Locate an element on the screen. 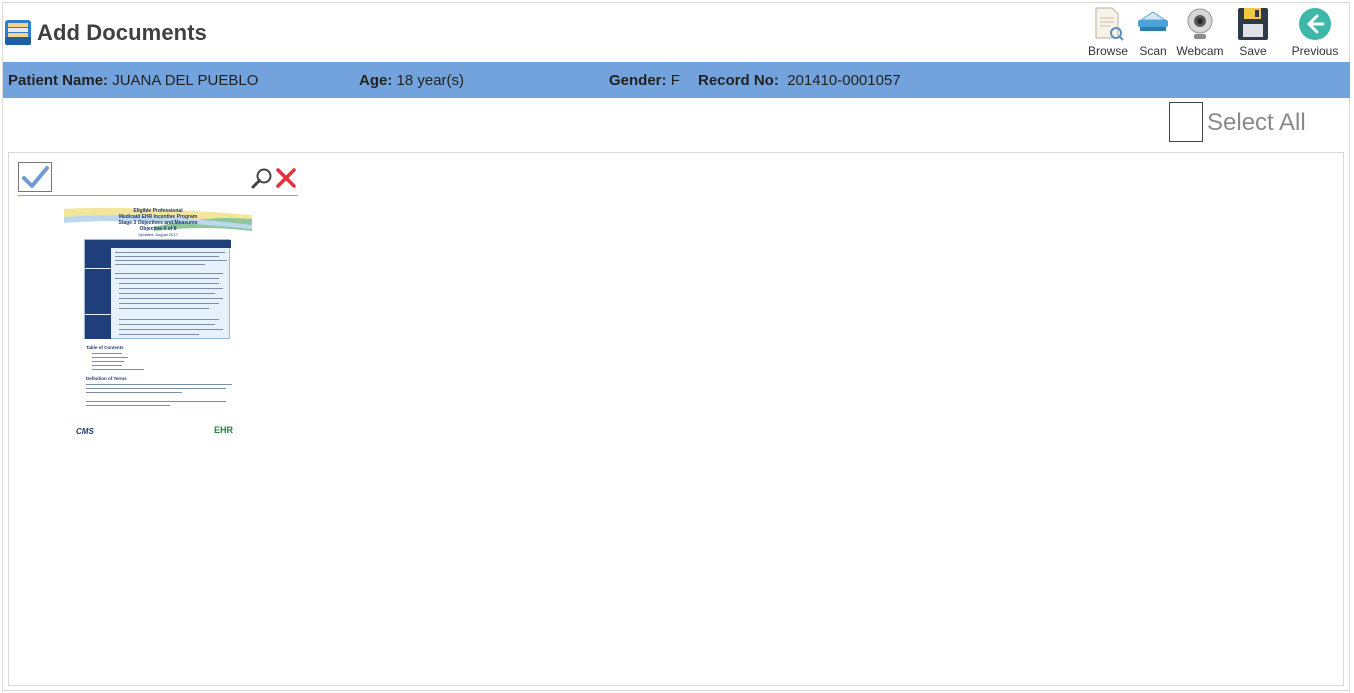 The height and width of the screenshot is (693, 1354). patient-gender-label: Gender: is located at coordinates (638, 80).